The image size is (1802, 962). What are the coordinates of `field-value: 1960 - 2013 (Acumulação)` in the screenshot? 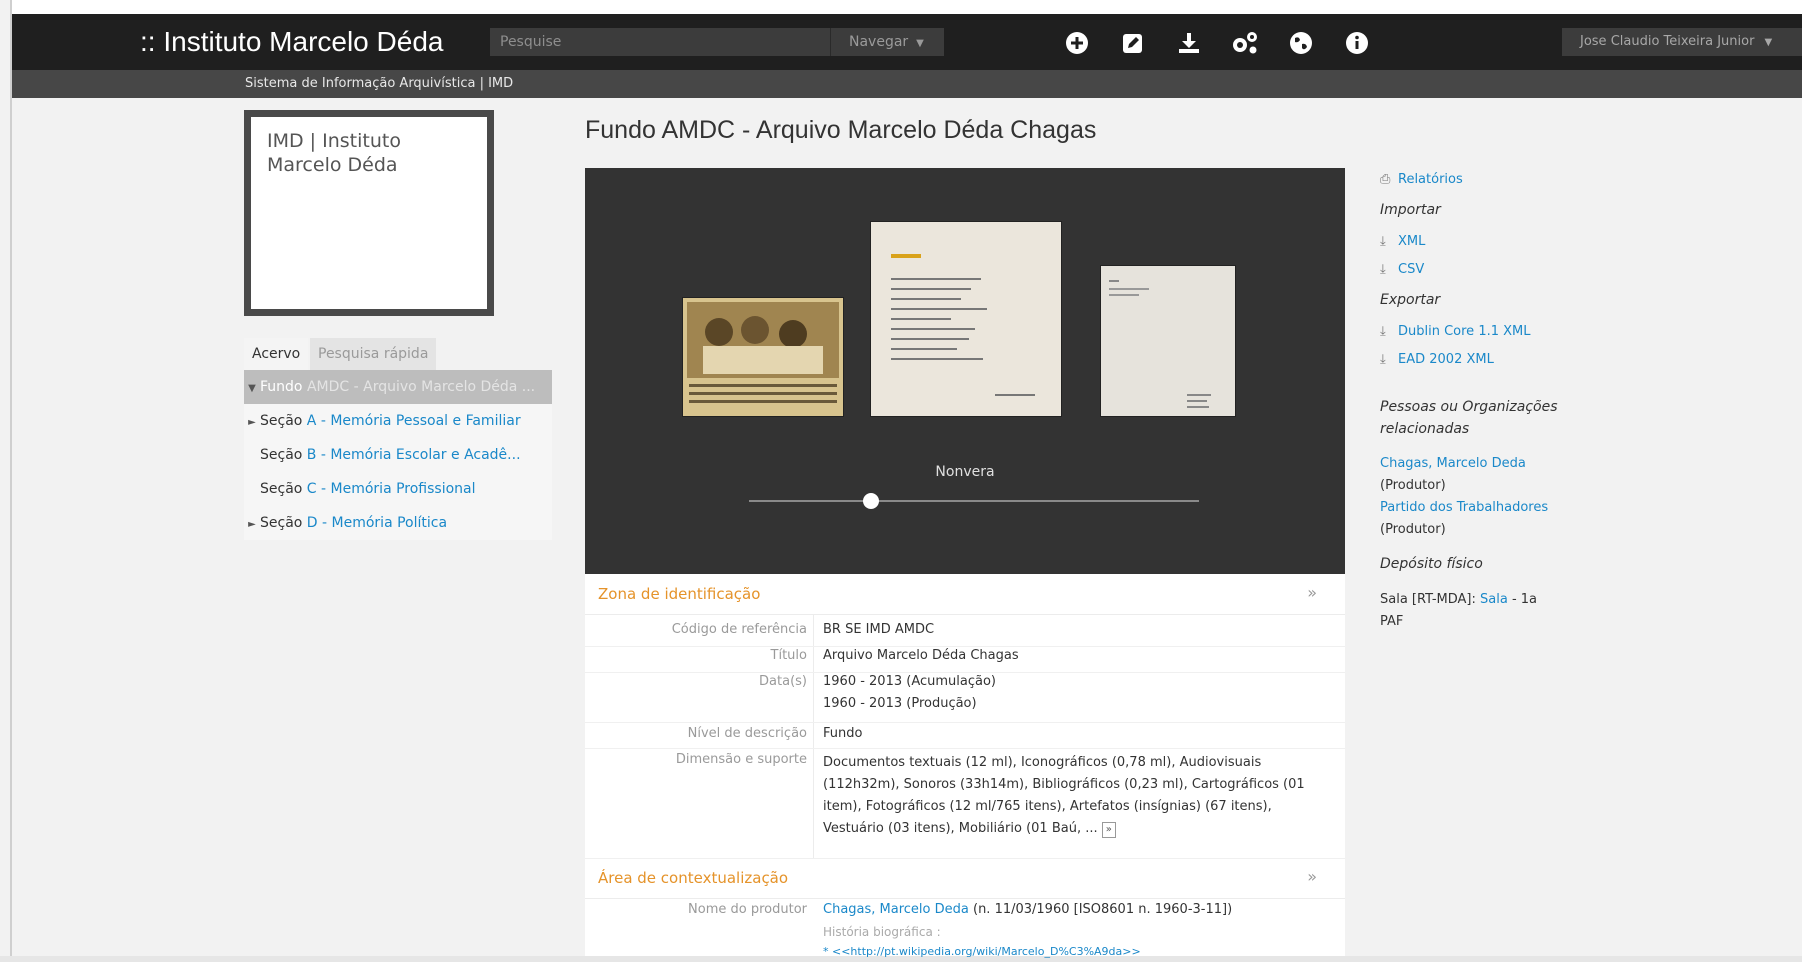 It's located at (909, 681).